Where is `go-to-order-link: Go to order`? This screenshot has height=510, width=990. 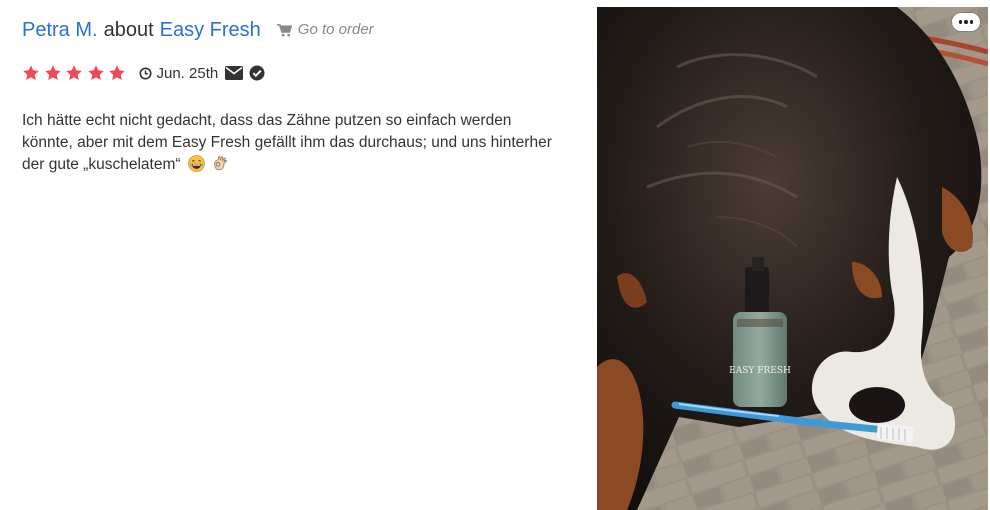
go-to-order-link: Go to order is located at coordinates (325, 30).